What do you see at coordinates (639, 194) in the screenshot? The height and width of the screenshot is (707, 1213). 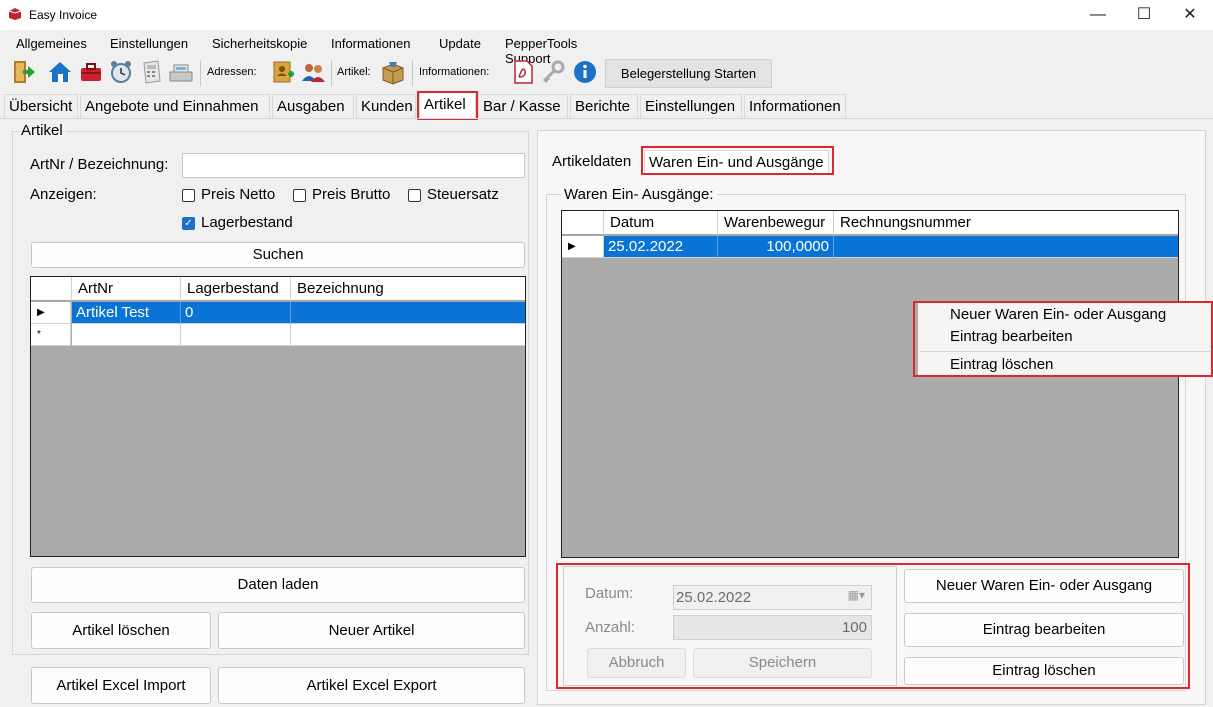 I see `waren-group-title: Waren Ein- Ausgänge:` at bounding box center [639, 194].